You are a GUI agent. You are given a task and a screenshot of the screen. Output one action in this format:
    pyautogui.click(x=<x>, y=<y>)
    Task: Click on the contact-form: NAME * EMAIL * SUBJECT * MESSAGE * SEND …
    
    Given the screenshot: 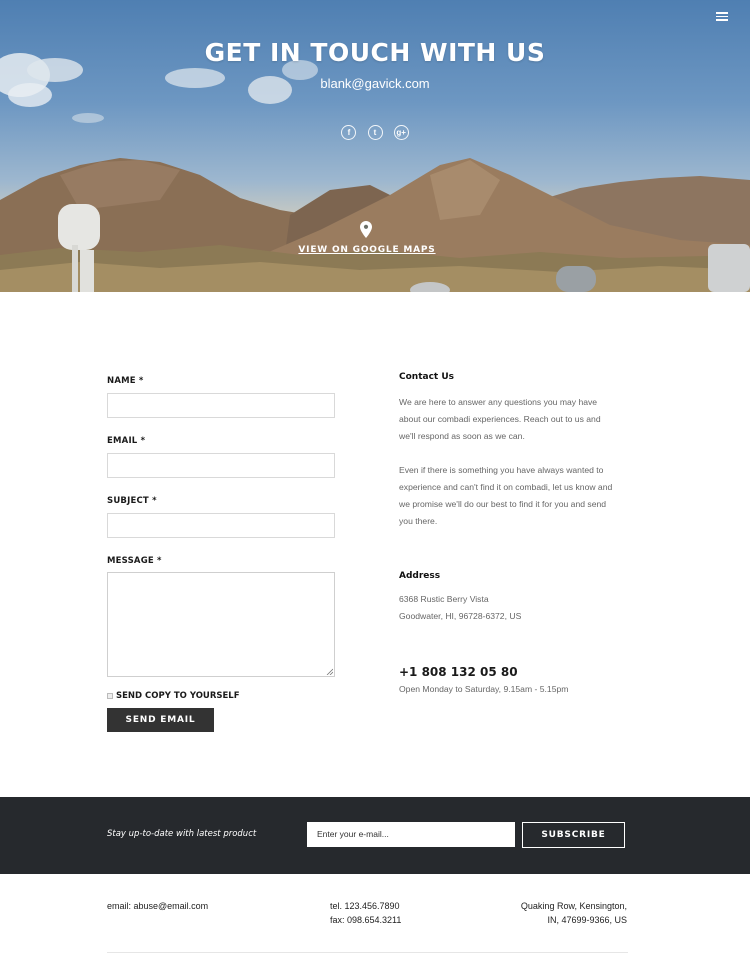 What is the action you would take?
    pyautogui.click(x=221, y=539)
    